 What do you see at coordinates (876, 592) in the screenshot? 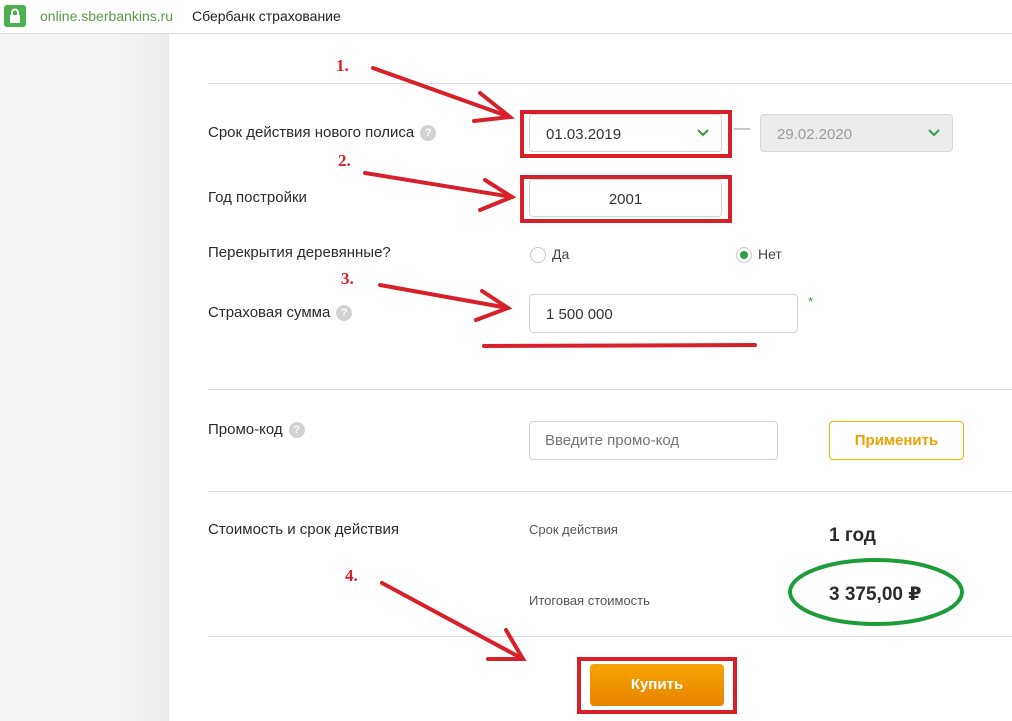
I see `highlight-ellipse` at bounding box center [876, 592].